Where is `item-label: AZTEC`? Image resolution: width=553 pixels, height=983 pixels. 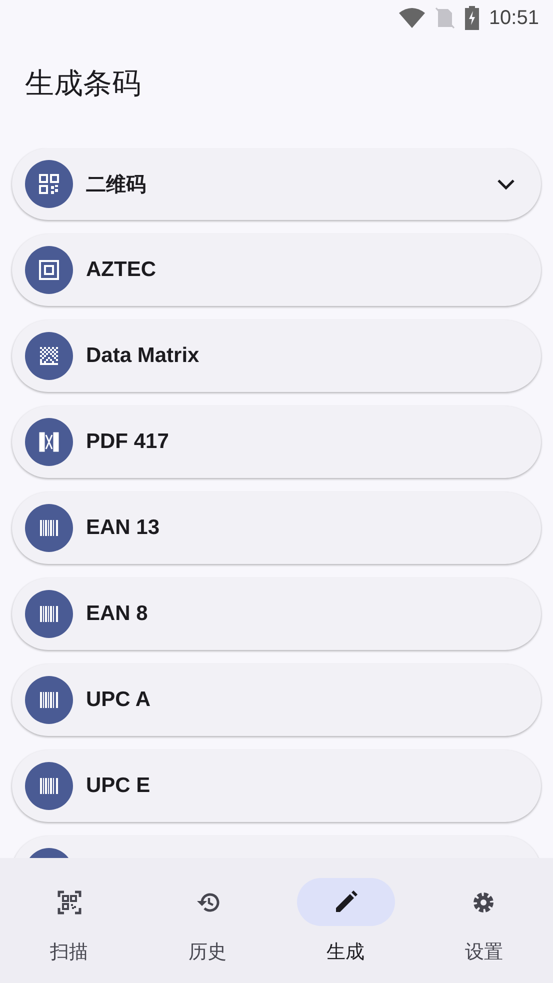
item-label: AZTEC is located at coordinates (121, 270).